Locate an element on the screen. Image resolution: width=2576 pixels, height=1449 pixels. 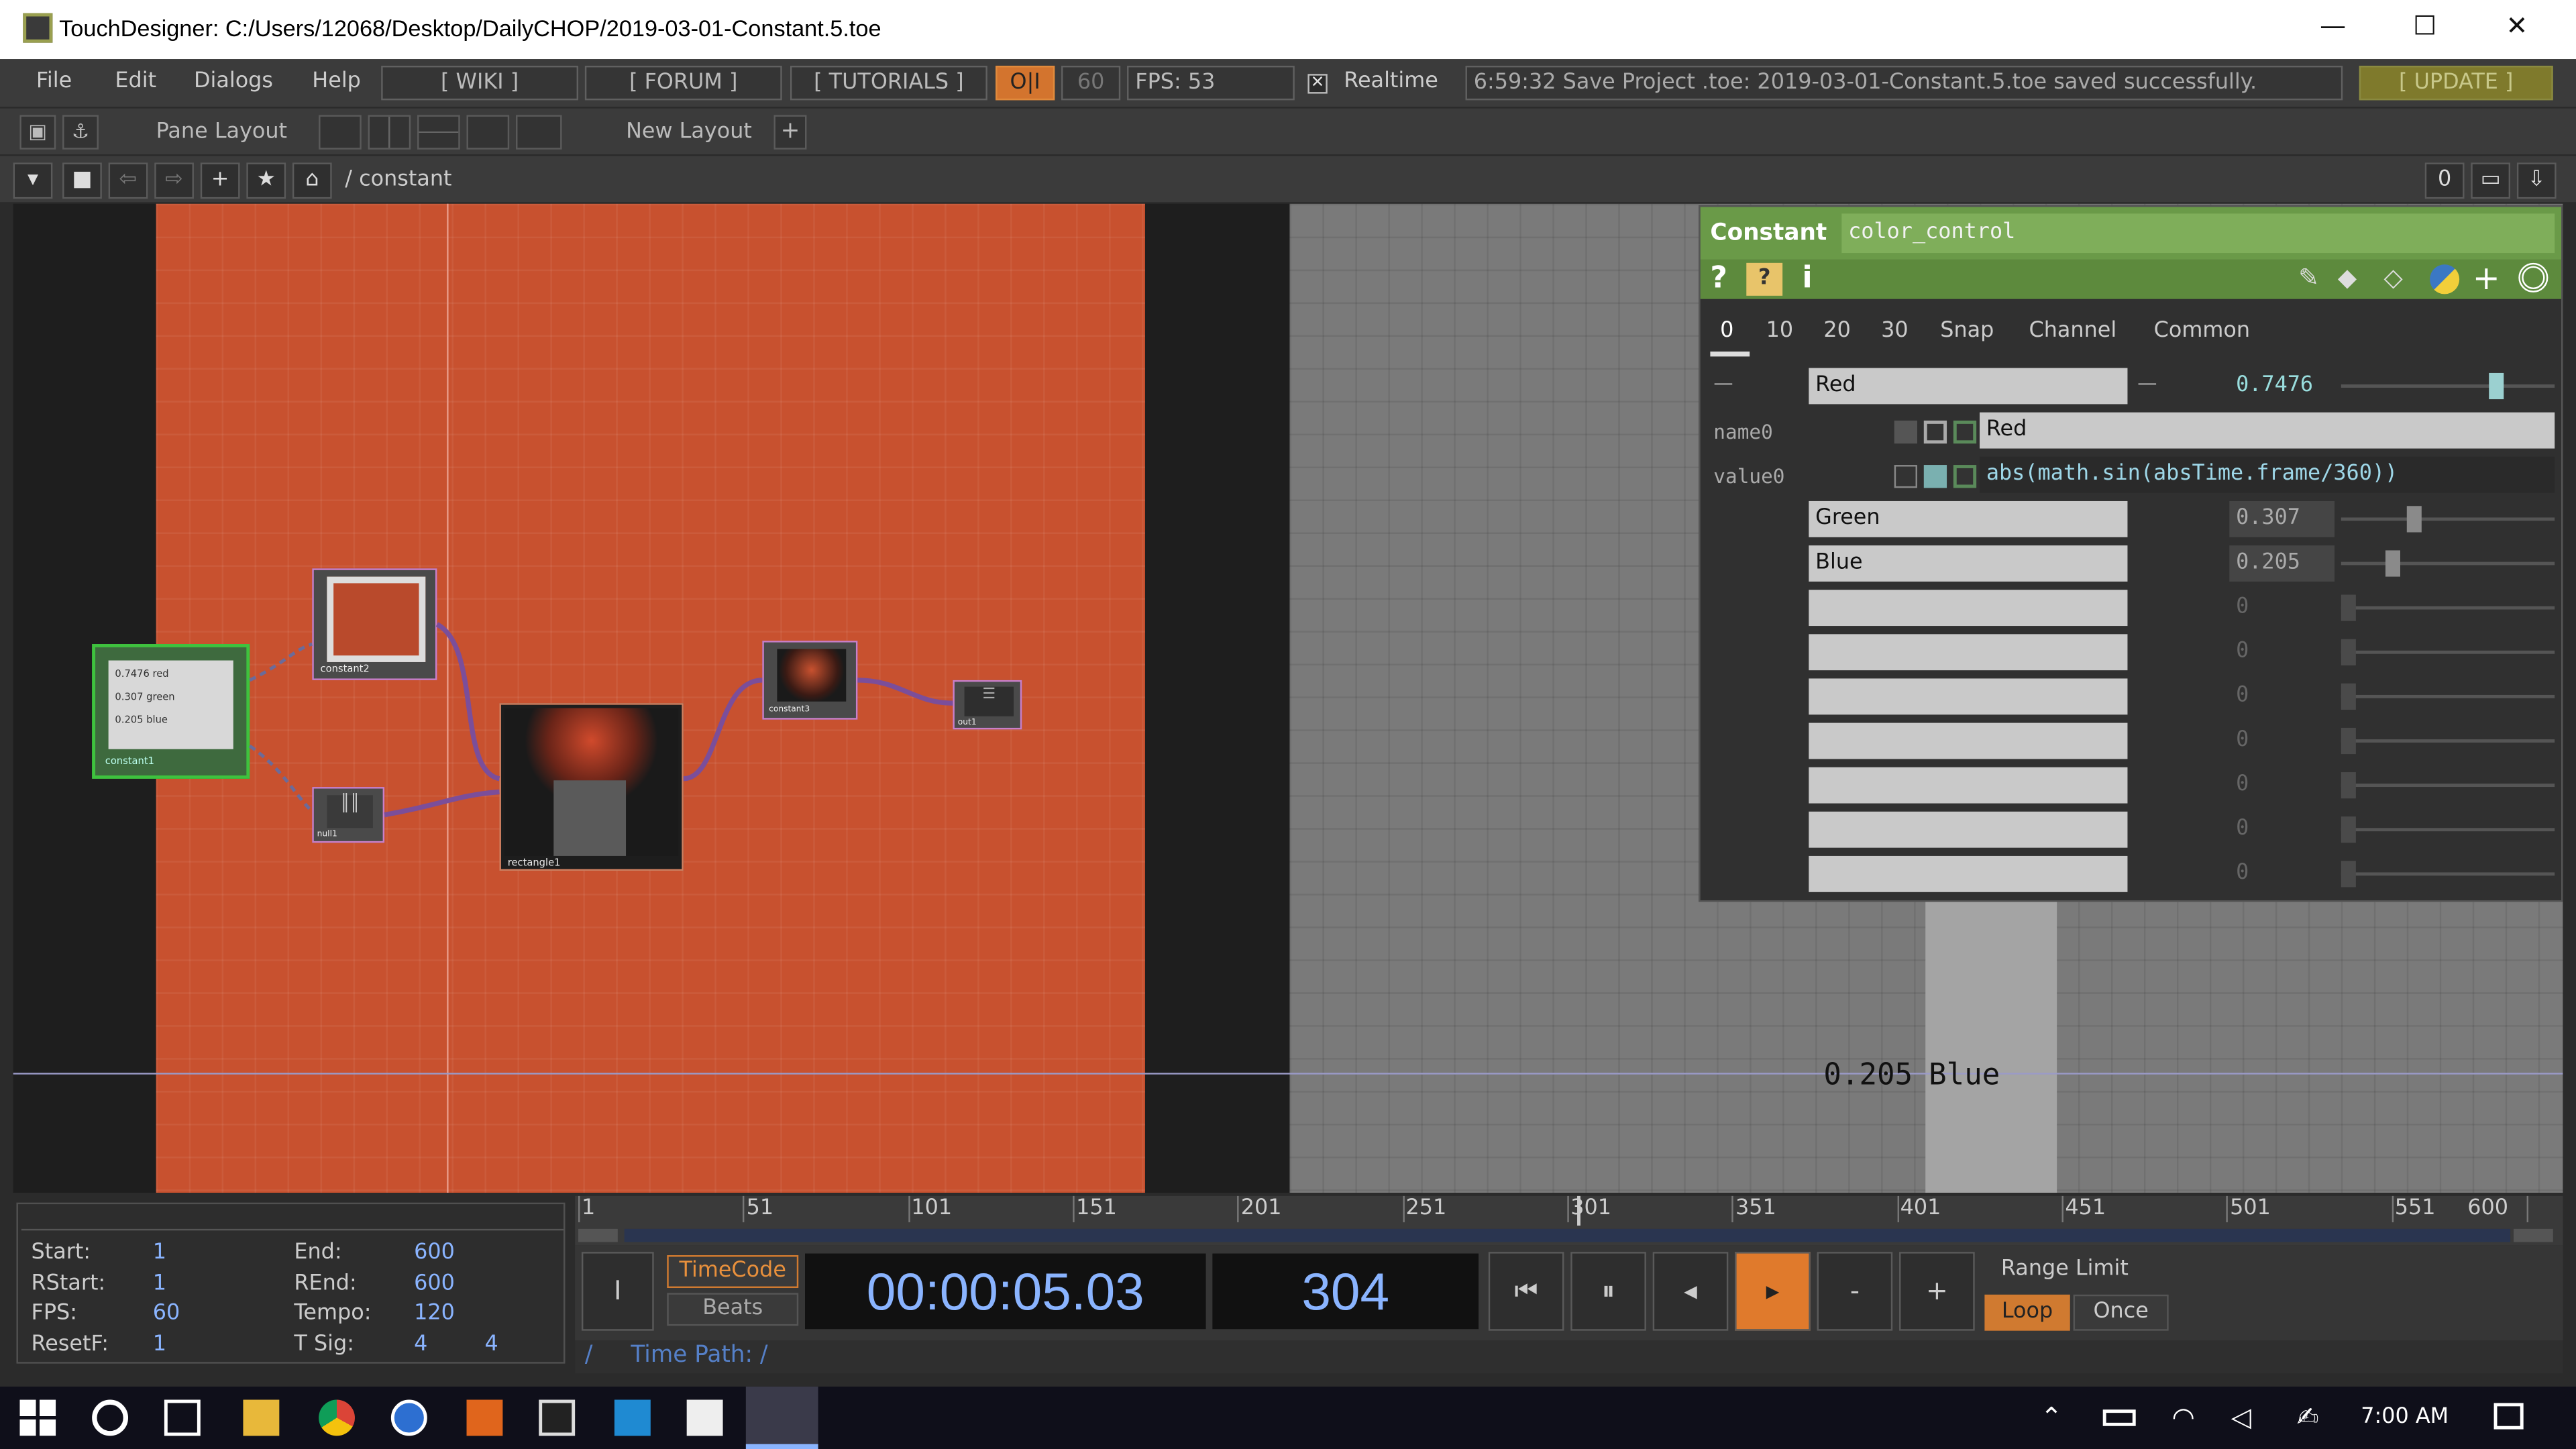
channel-value-field: 0.205 is located at coordinates (2282, 563).